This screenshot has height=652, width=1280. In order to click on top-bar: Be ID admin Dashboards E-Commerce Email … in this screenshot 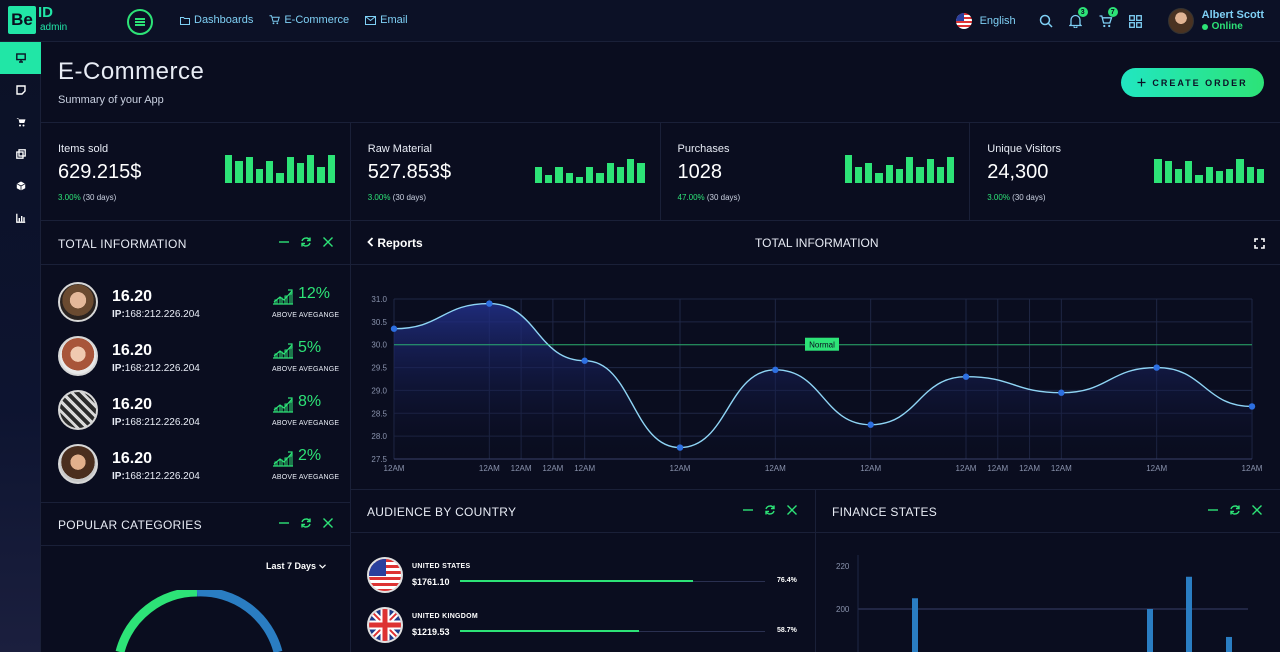, I will do `click(640, 21)`.